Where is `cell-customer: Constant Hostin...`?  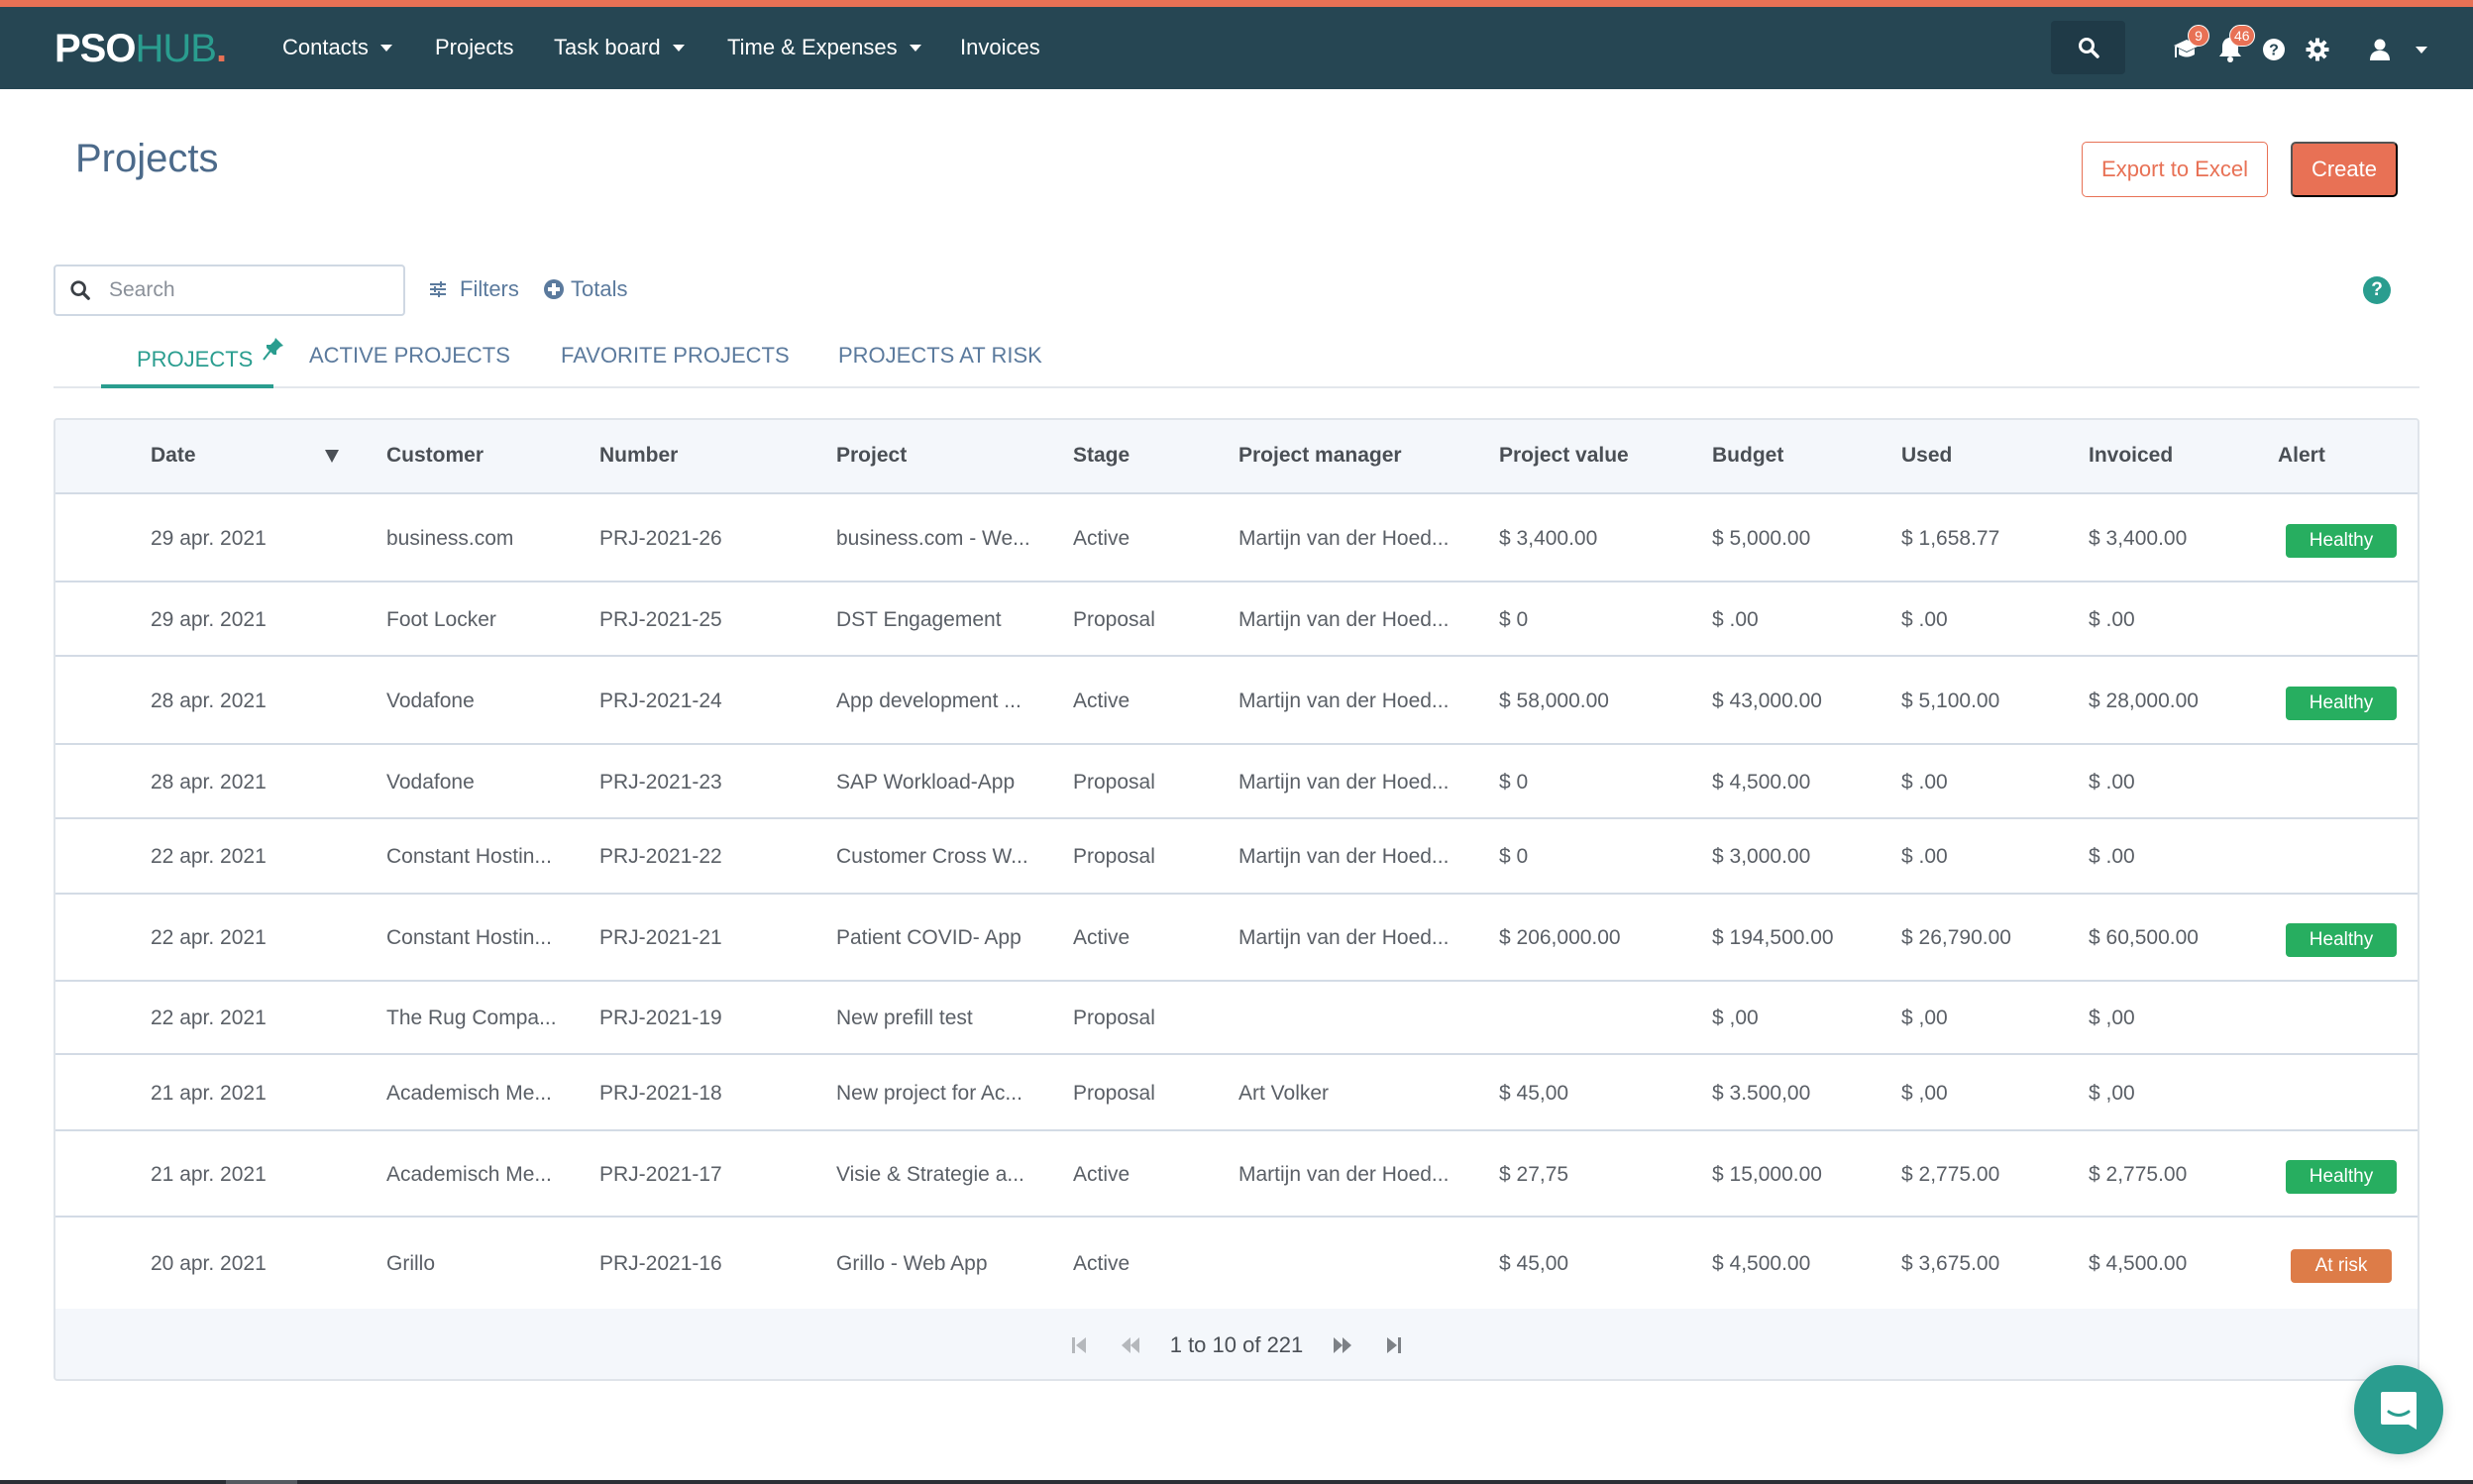
cell-customer: Constant Hostin... is located at coordinates (469, 938).